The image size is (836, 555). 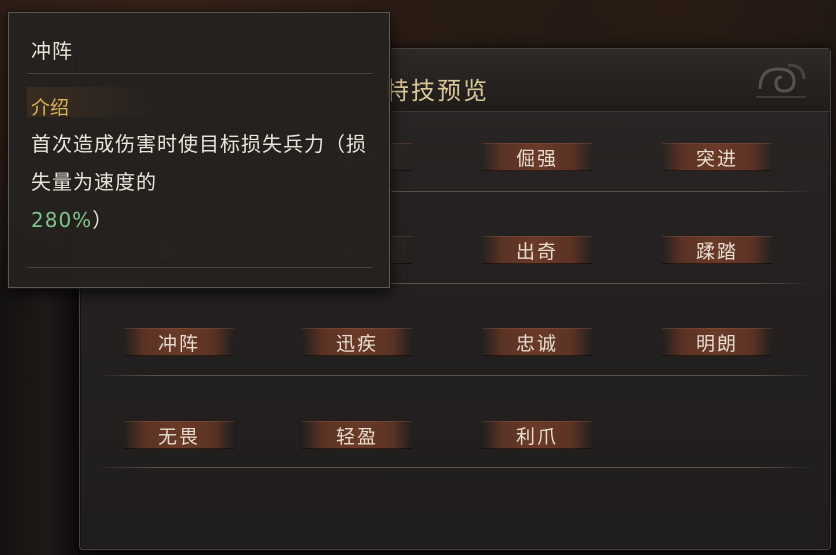 I want to click on skill-button: 迅疾, so click(x=357, y=342).